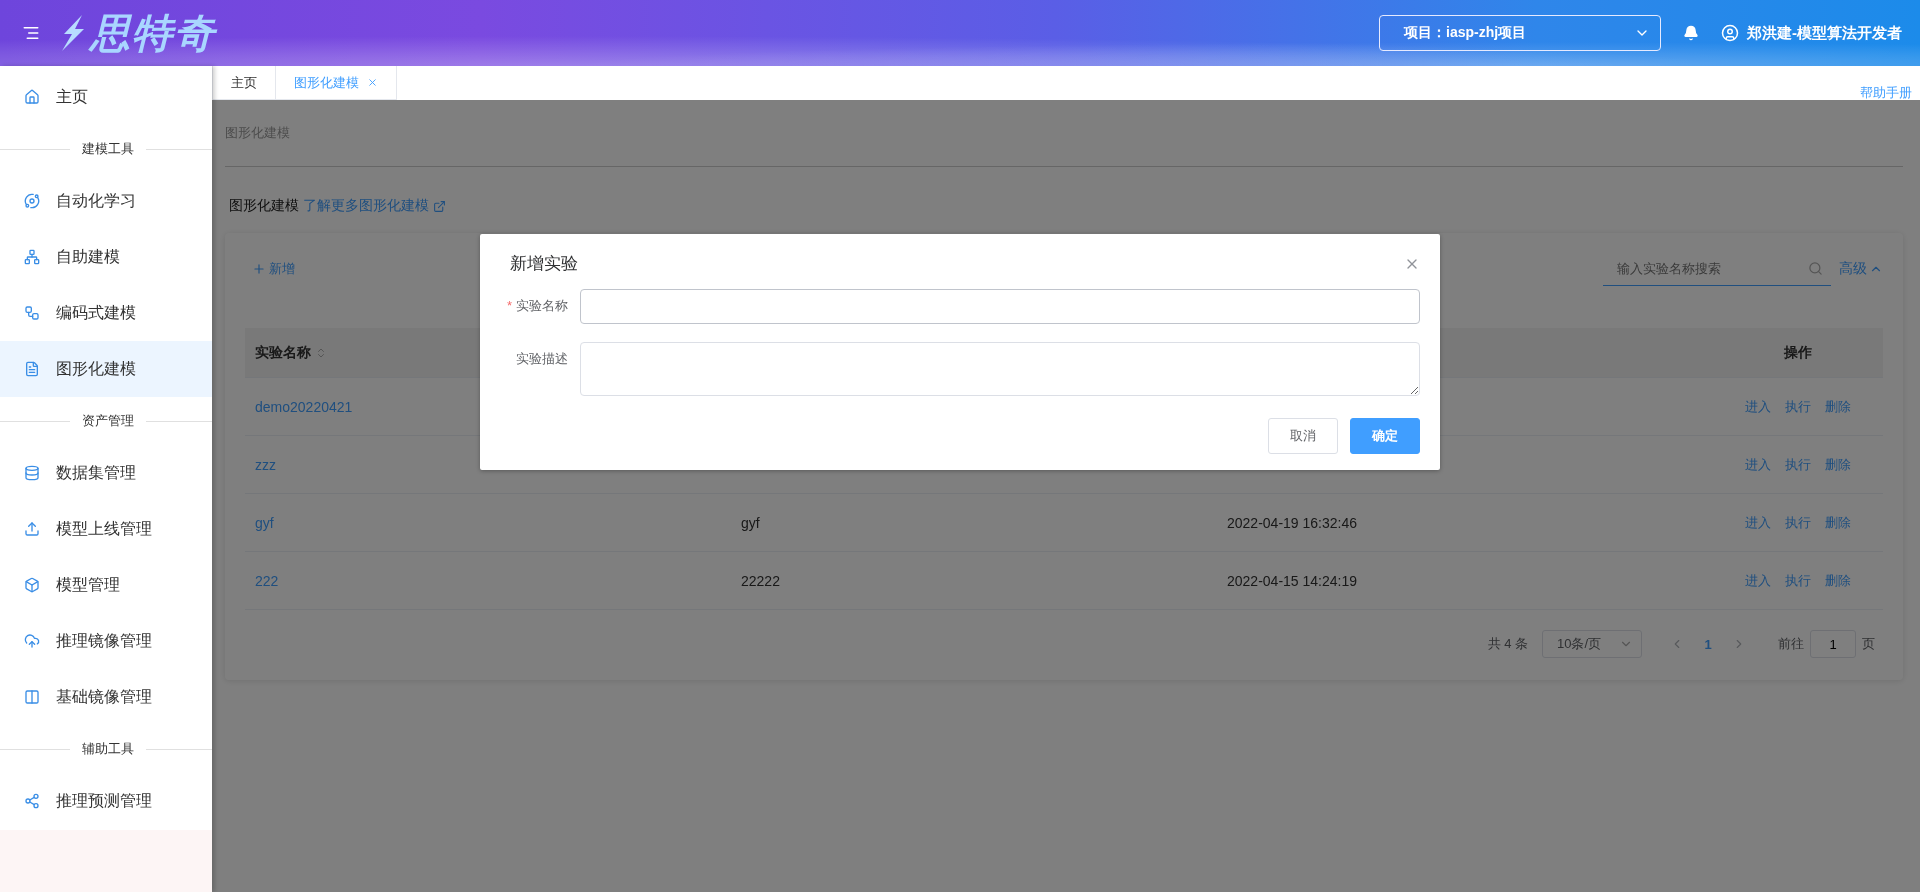 This screenshot has width=1920, height=892. Describe the element at coordinates (1868, 644) in the screenshot. I see `page-suffix: 页` at that location.